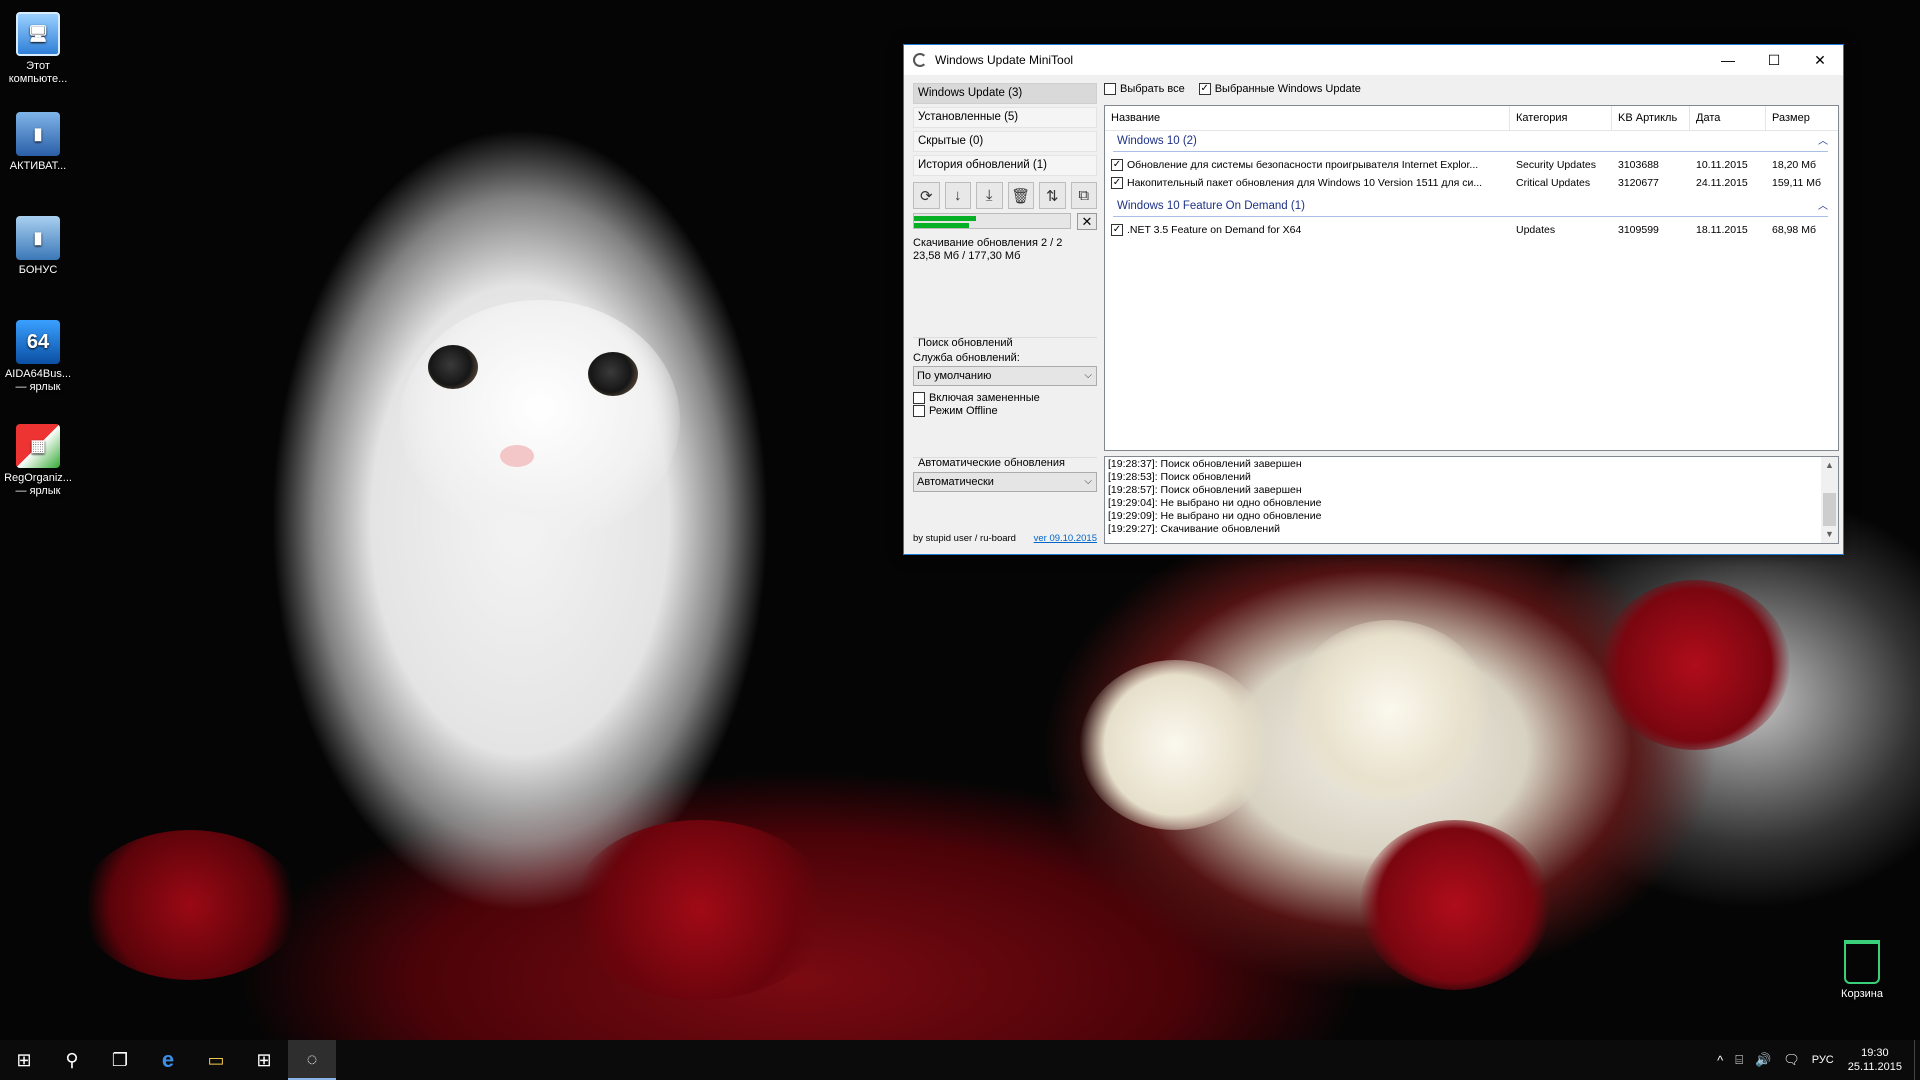 This screenshot has width=1920, height=1080. Describe the element at coordinates (1829, 534) in the screenshot. I see `scroll-down-icon: ▼` at that location.